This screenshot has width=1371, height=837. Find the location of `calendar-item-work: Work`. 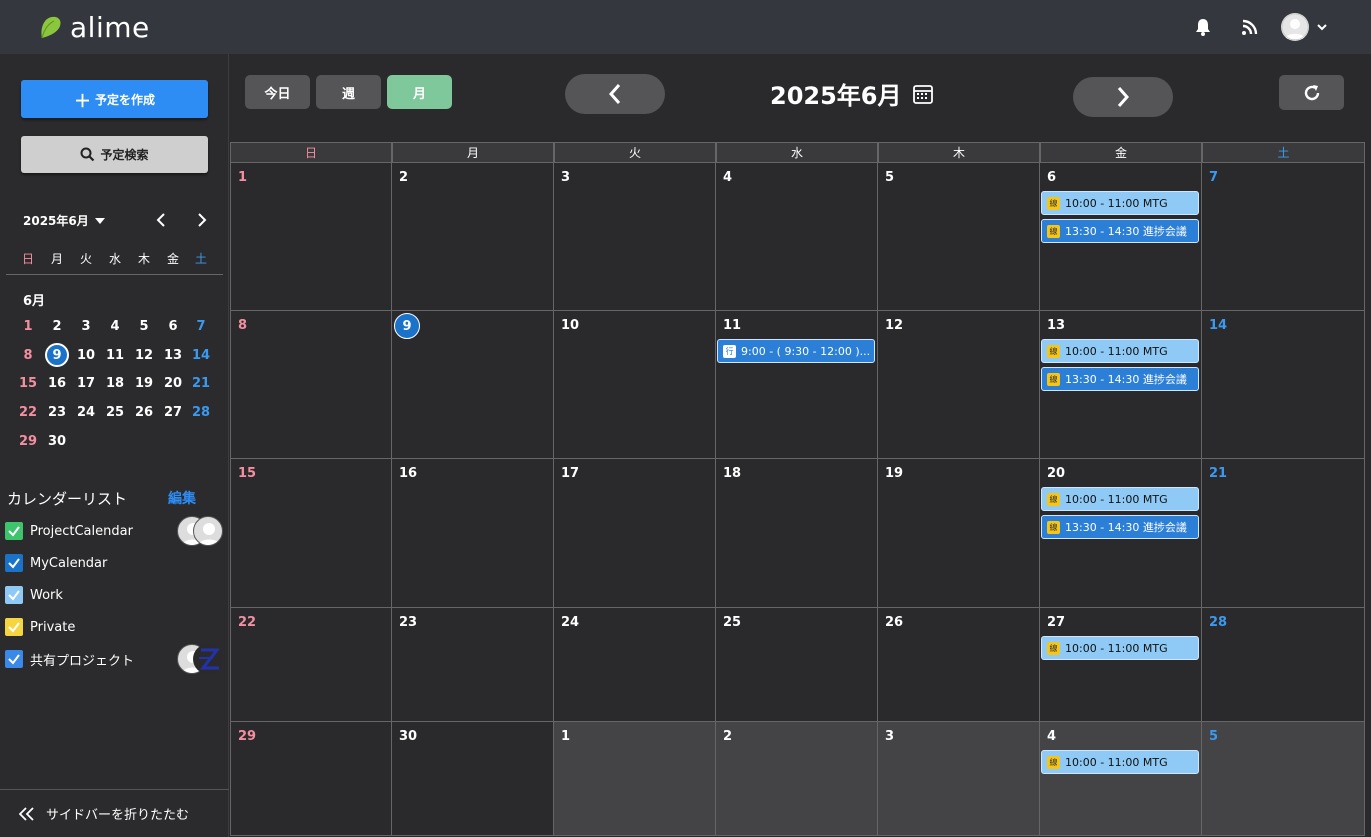

calendar-item-work: Work is located at coordinates (34, 595).